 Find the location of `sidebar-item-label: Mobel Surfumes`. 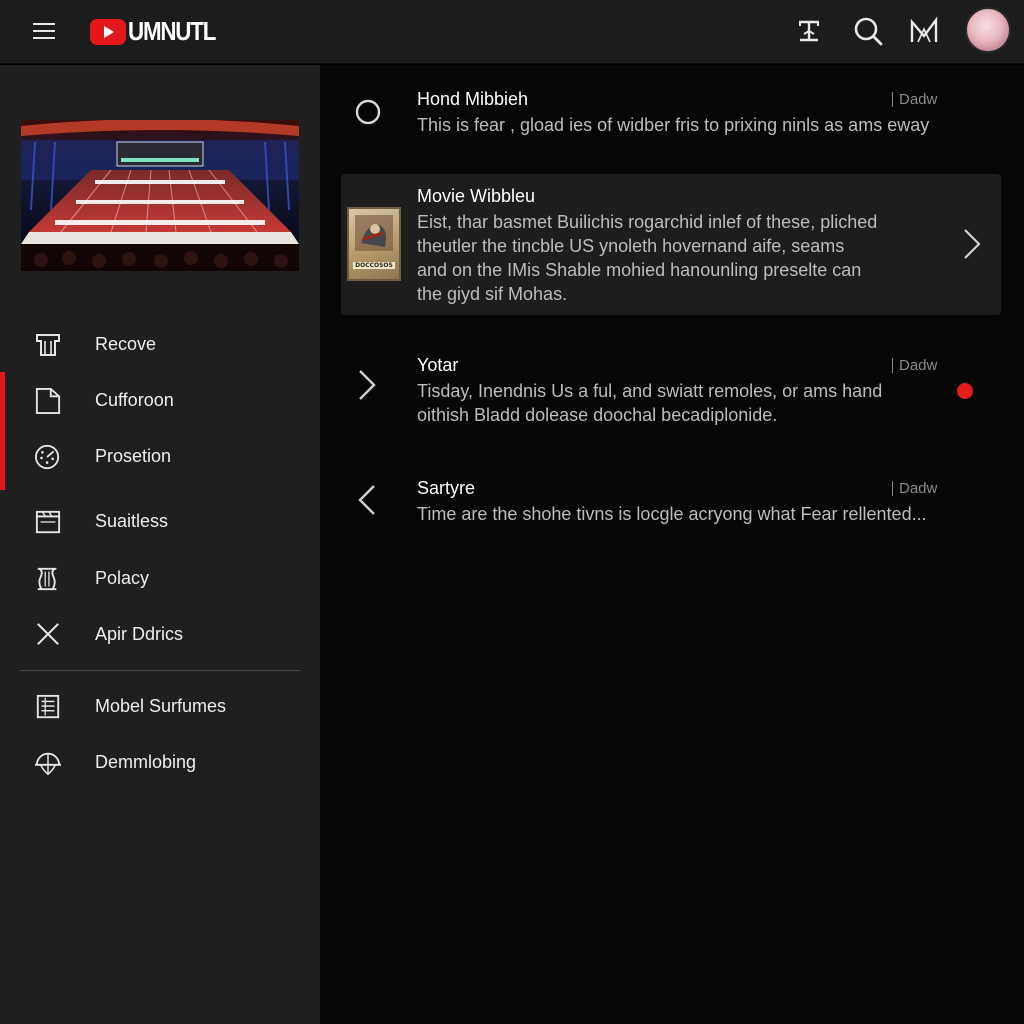

sidebar-item-label: Mobel Surfumes is located at coordinates (161, 705).